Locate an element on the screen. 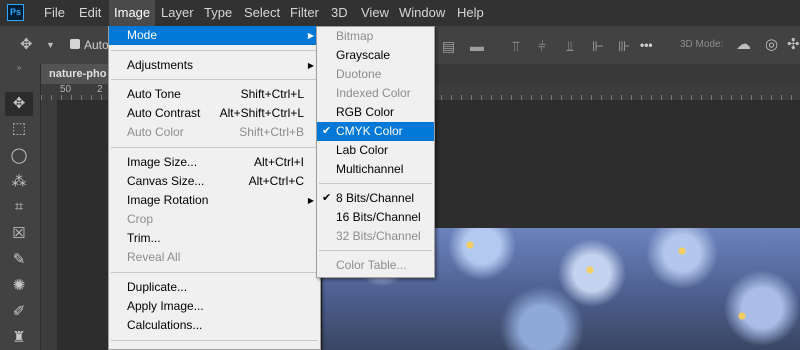 This screenshot has width=800, height=350. frame-icon: ☒ is located at coordinates (19, 234).